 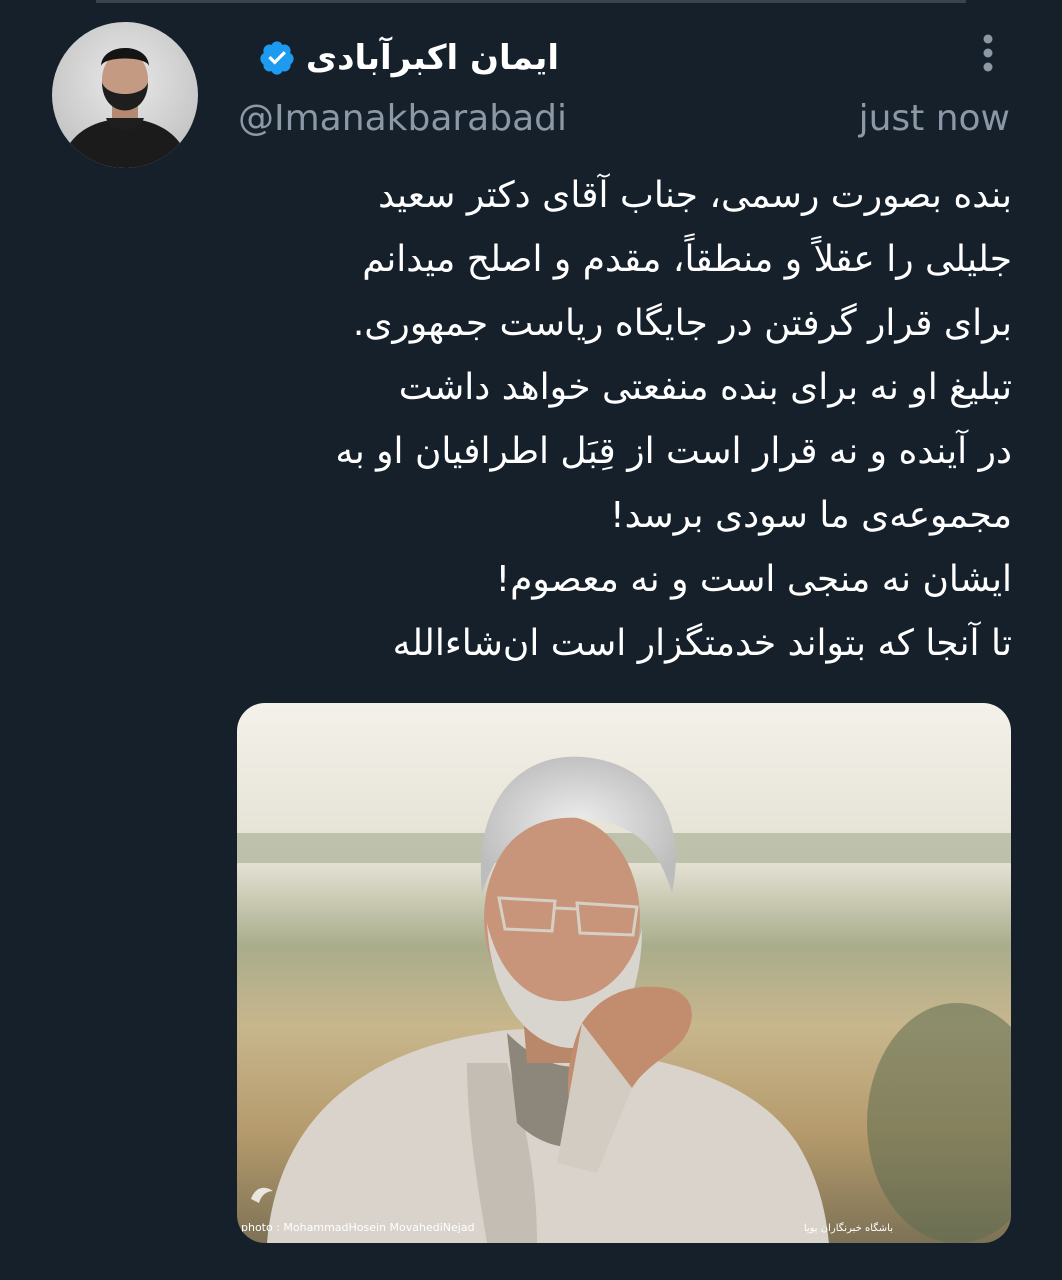 I want to click on author-display-name: ایمان اکبرآبادی, so click(x=432, y=58).